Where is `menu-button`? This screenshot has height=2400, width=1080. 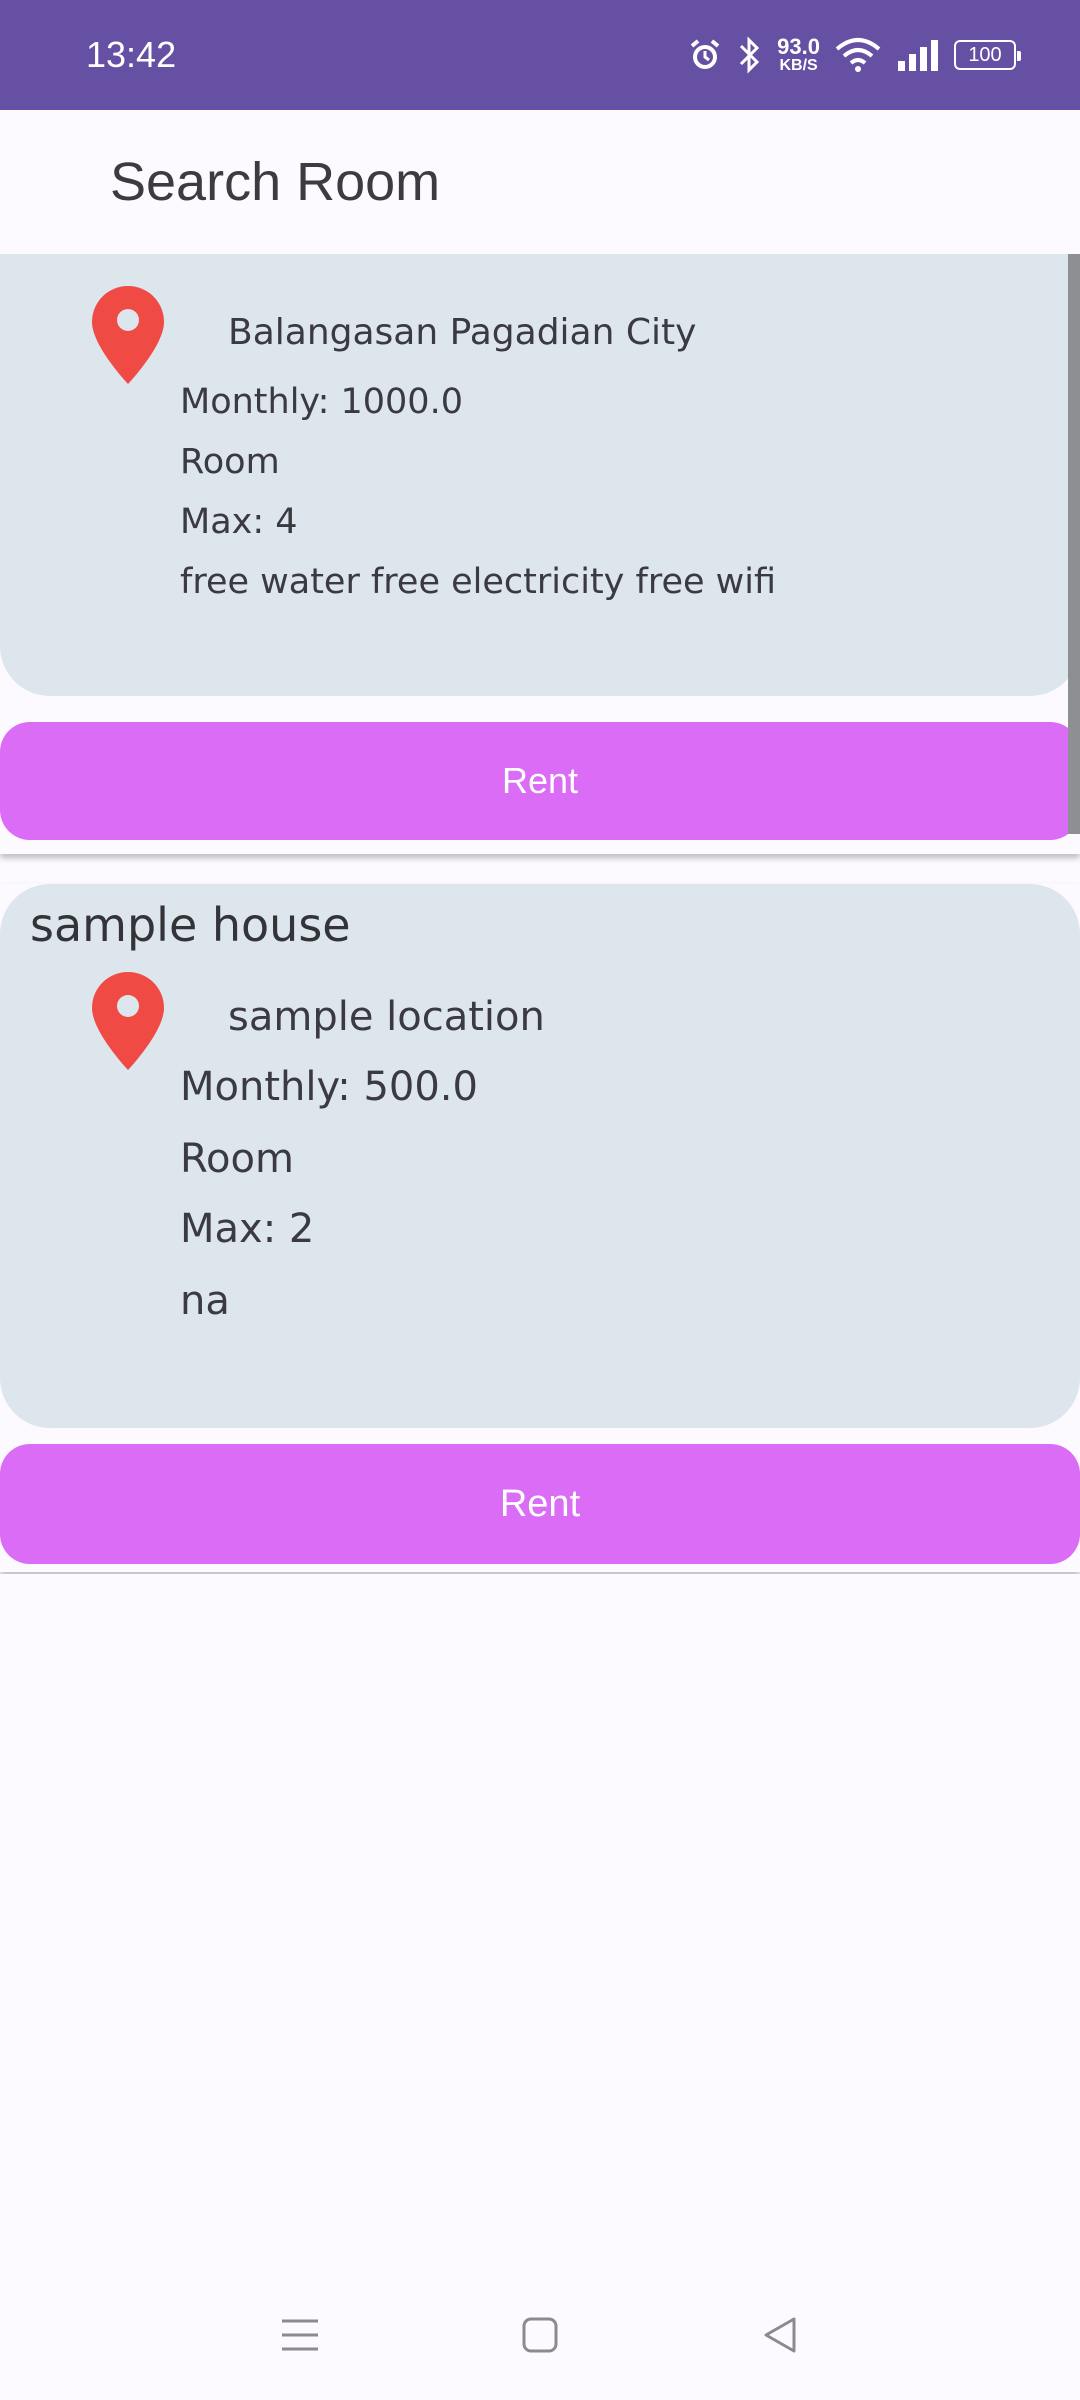 menu-button is located at coordinates (300, 2335).